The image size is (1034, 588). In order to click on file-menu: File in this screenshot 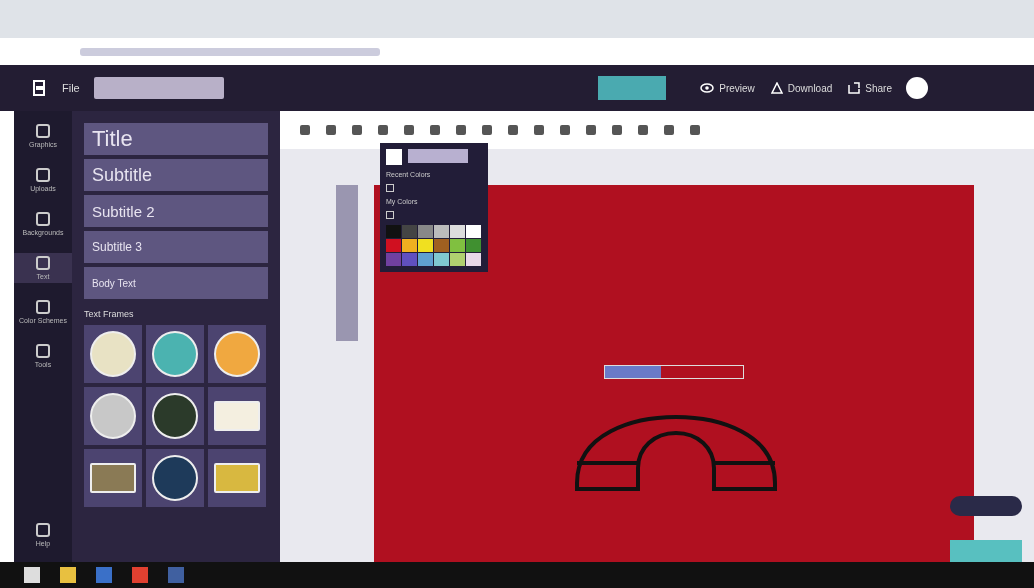, I will do `click(71, 88)`.